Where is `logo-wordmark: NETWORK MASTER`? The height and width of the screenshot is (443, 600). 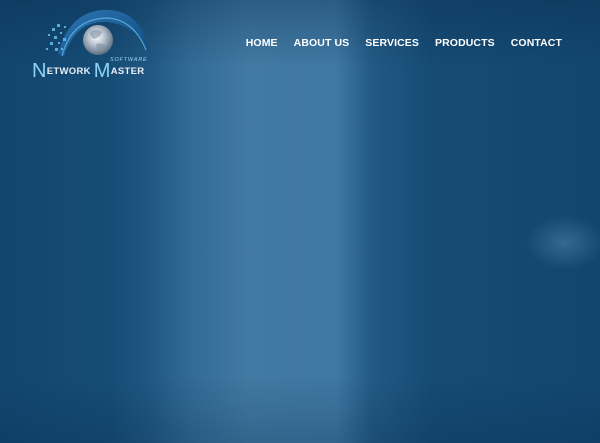
logo-wordmark: NETWORK MASTER is located at coordinates (88, 71).